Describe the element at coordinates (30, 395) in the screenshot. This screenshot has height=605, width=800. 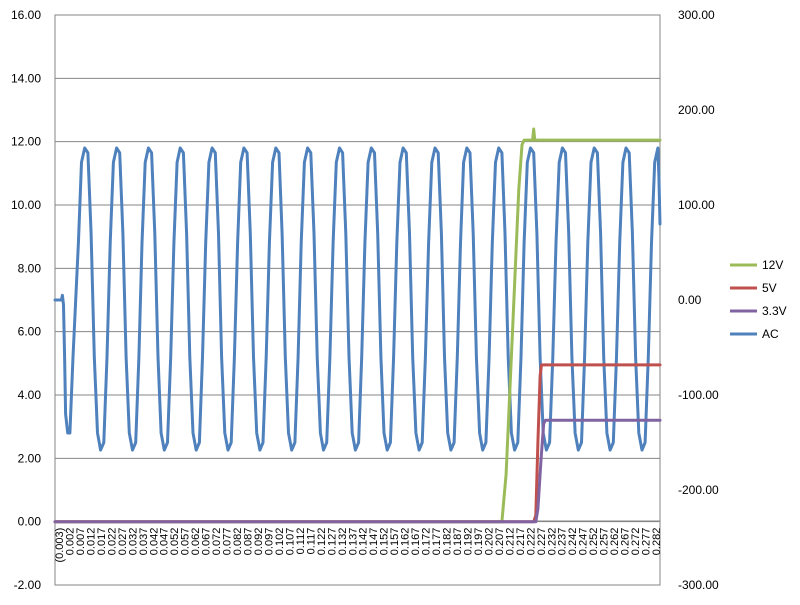
I see `left-axis-tick-label: 4.00` at that location.